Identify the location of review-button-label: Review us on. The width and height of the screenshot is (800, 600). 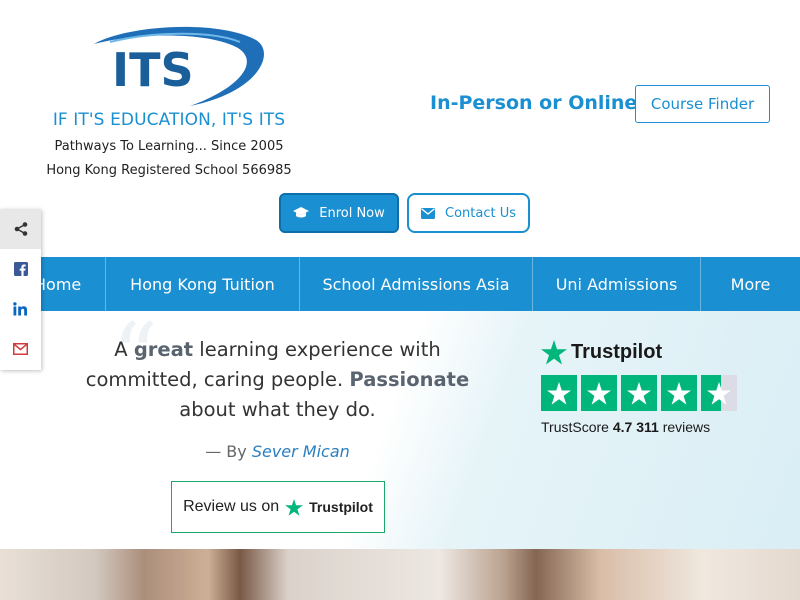
(231, 506).